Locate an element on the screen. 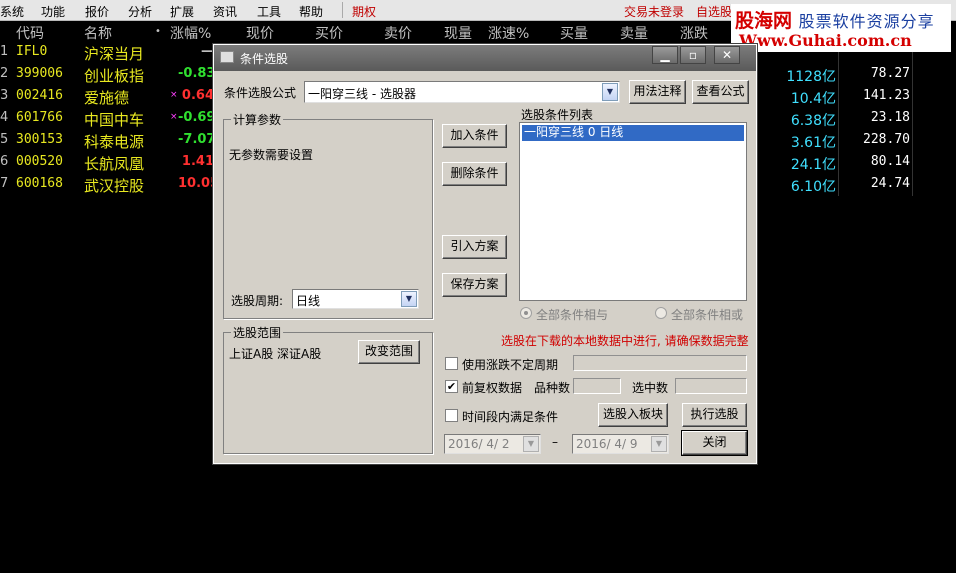 This screenshot has height=573, width=956. last-value: 23.18 is located at coordinates (890, 117).